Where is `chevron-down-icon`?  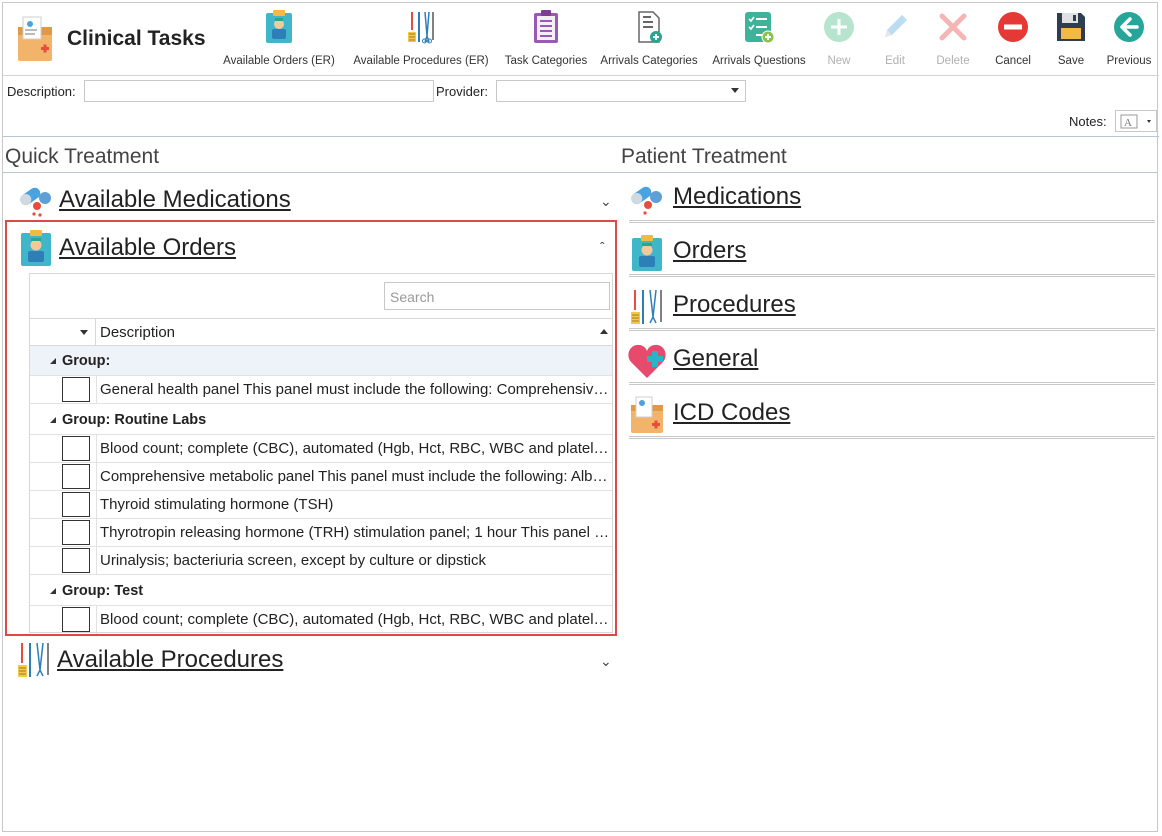
chevron-down-icon is located at coordinates (735, 90).